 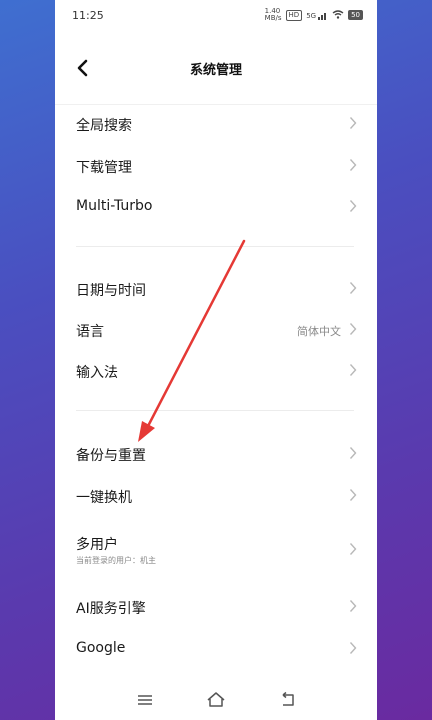 I want to click on signal-icon: 5G, so click(x=317, y=15).